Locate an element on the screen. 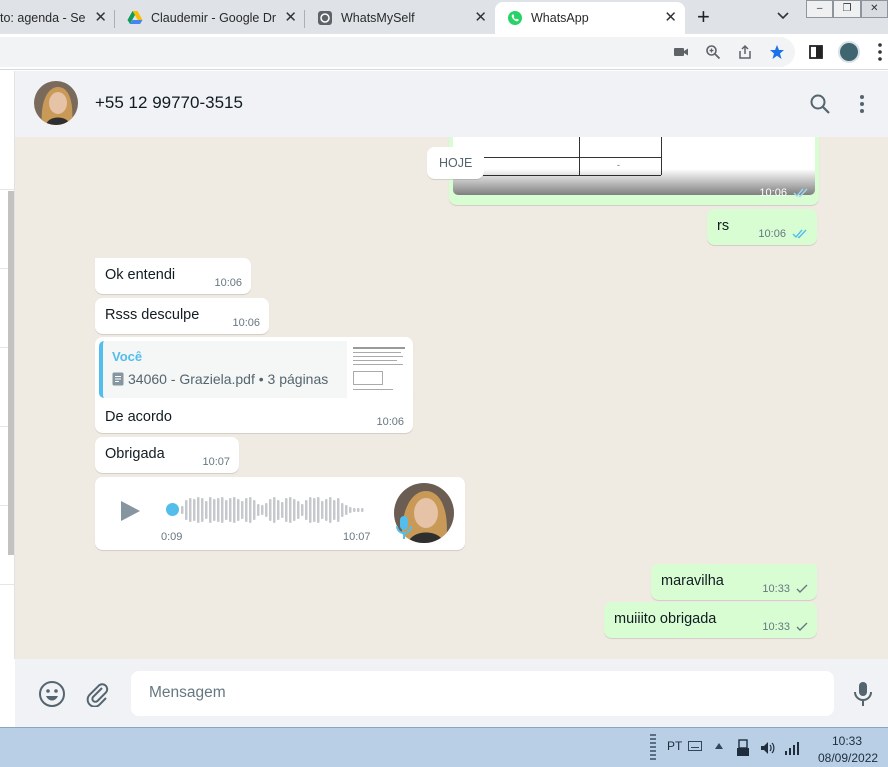 The image size is (888, 767). window-close-button: ✕ is located at coordinates (874, 9).